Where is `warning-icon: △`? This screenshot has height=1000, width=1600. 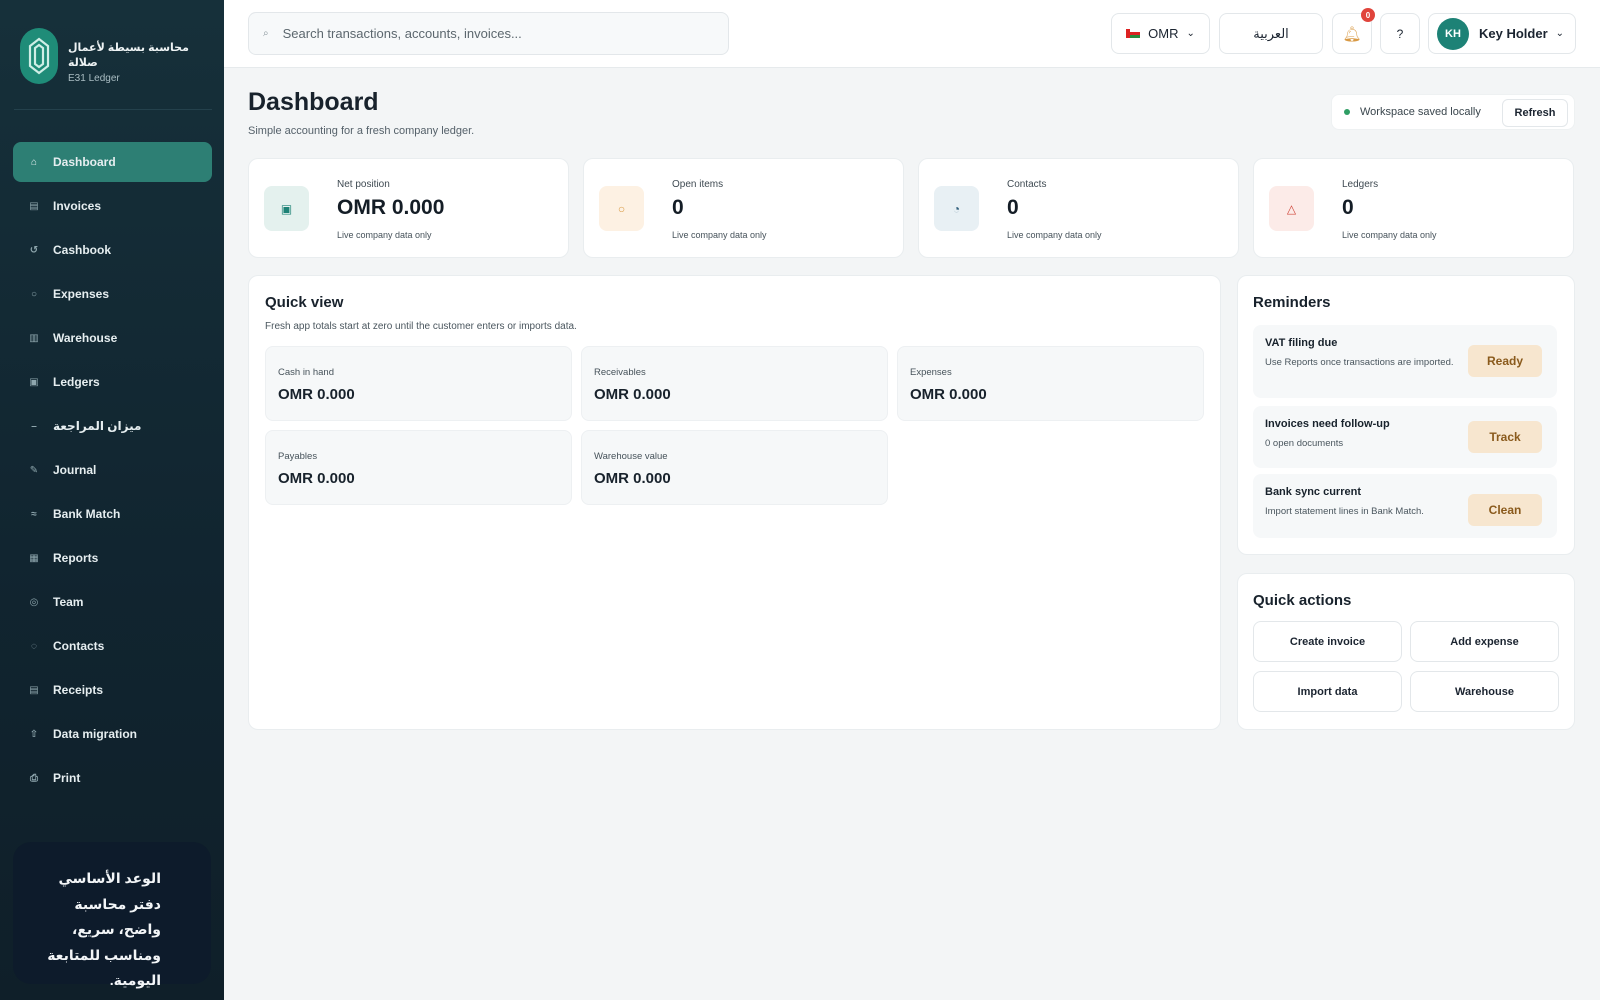
warning-icon: △ is located at coordinates (1291, 208).